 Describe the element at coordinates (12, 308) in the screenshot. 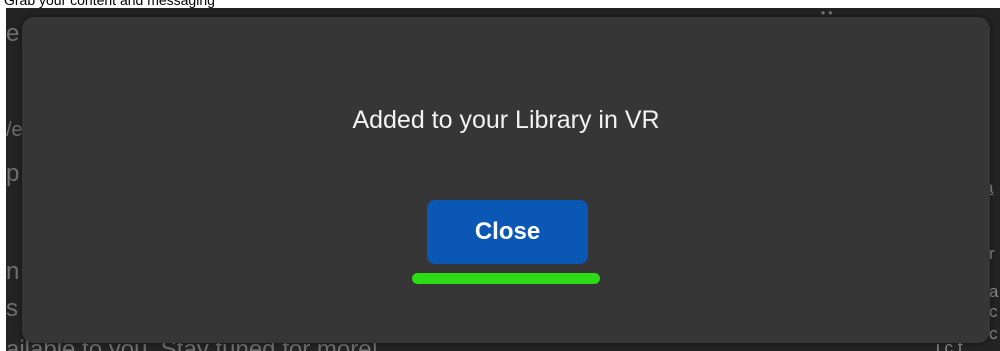

I see `background-text: s` at that location.